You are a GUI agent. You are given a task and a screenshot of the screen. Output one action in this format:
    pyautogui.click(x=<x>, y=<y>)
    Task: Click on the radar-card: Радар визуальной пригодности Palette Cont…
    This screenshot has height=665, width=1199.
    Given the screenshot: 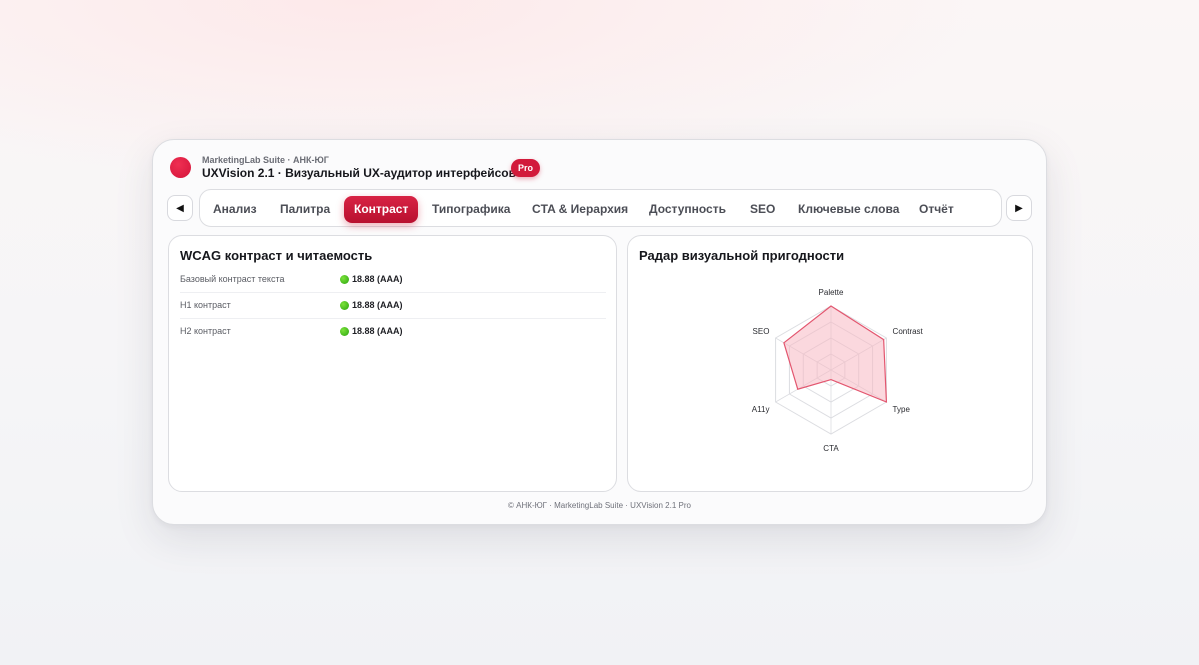 What is the action you would take?
    pyautogui.click(x=830, y=363)
    